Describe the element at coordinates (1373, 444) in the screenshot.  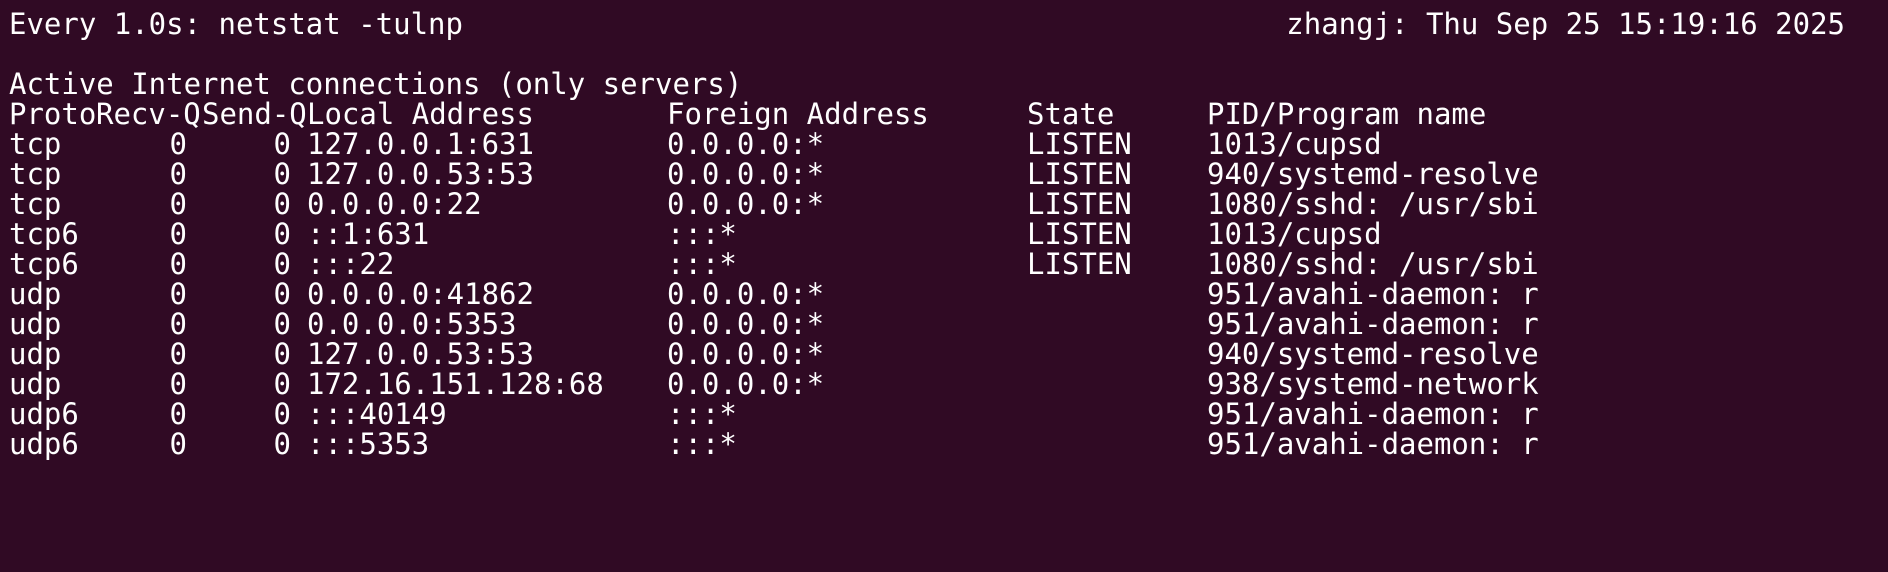
I see `cell-program: 951/avahi-daemon: r` at that location.